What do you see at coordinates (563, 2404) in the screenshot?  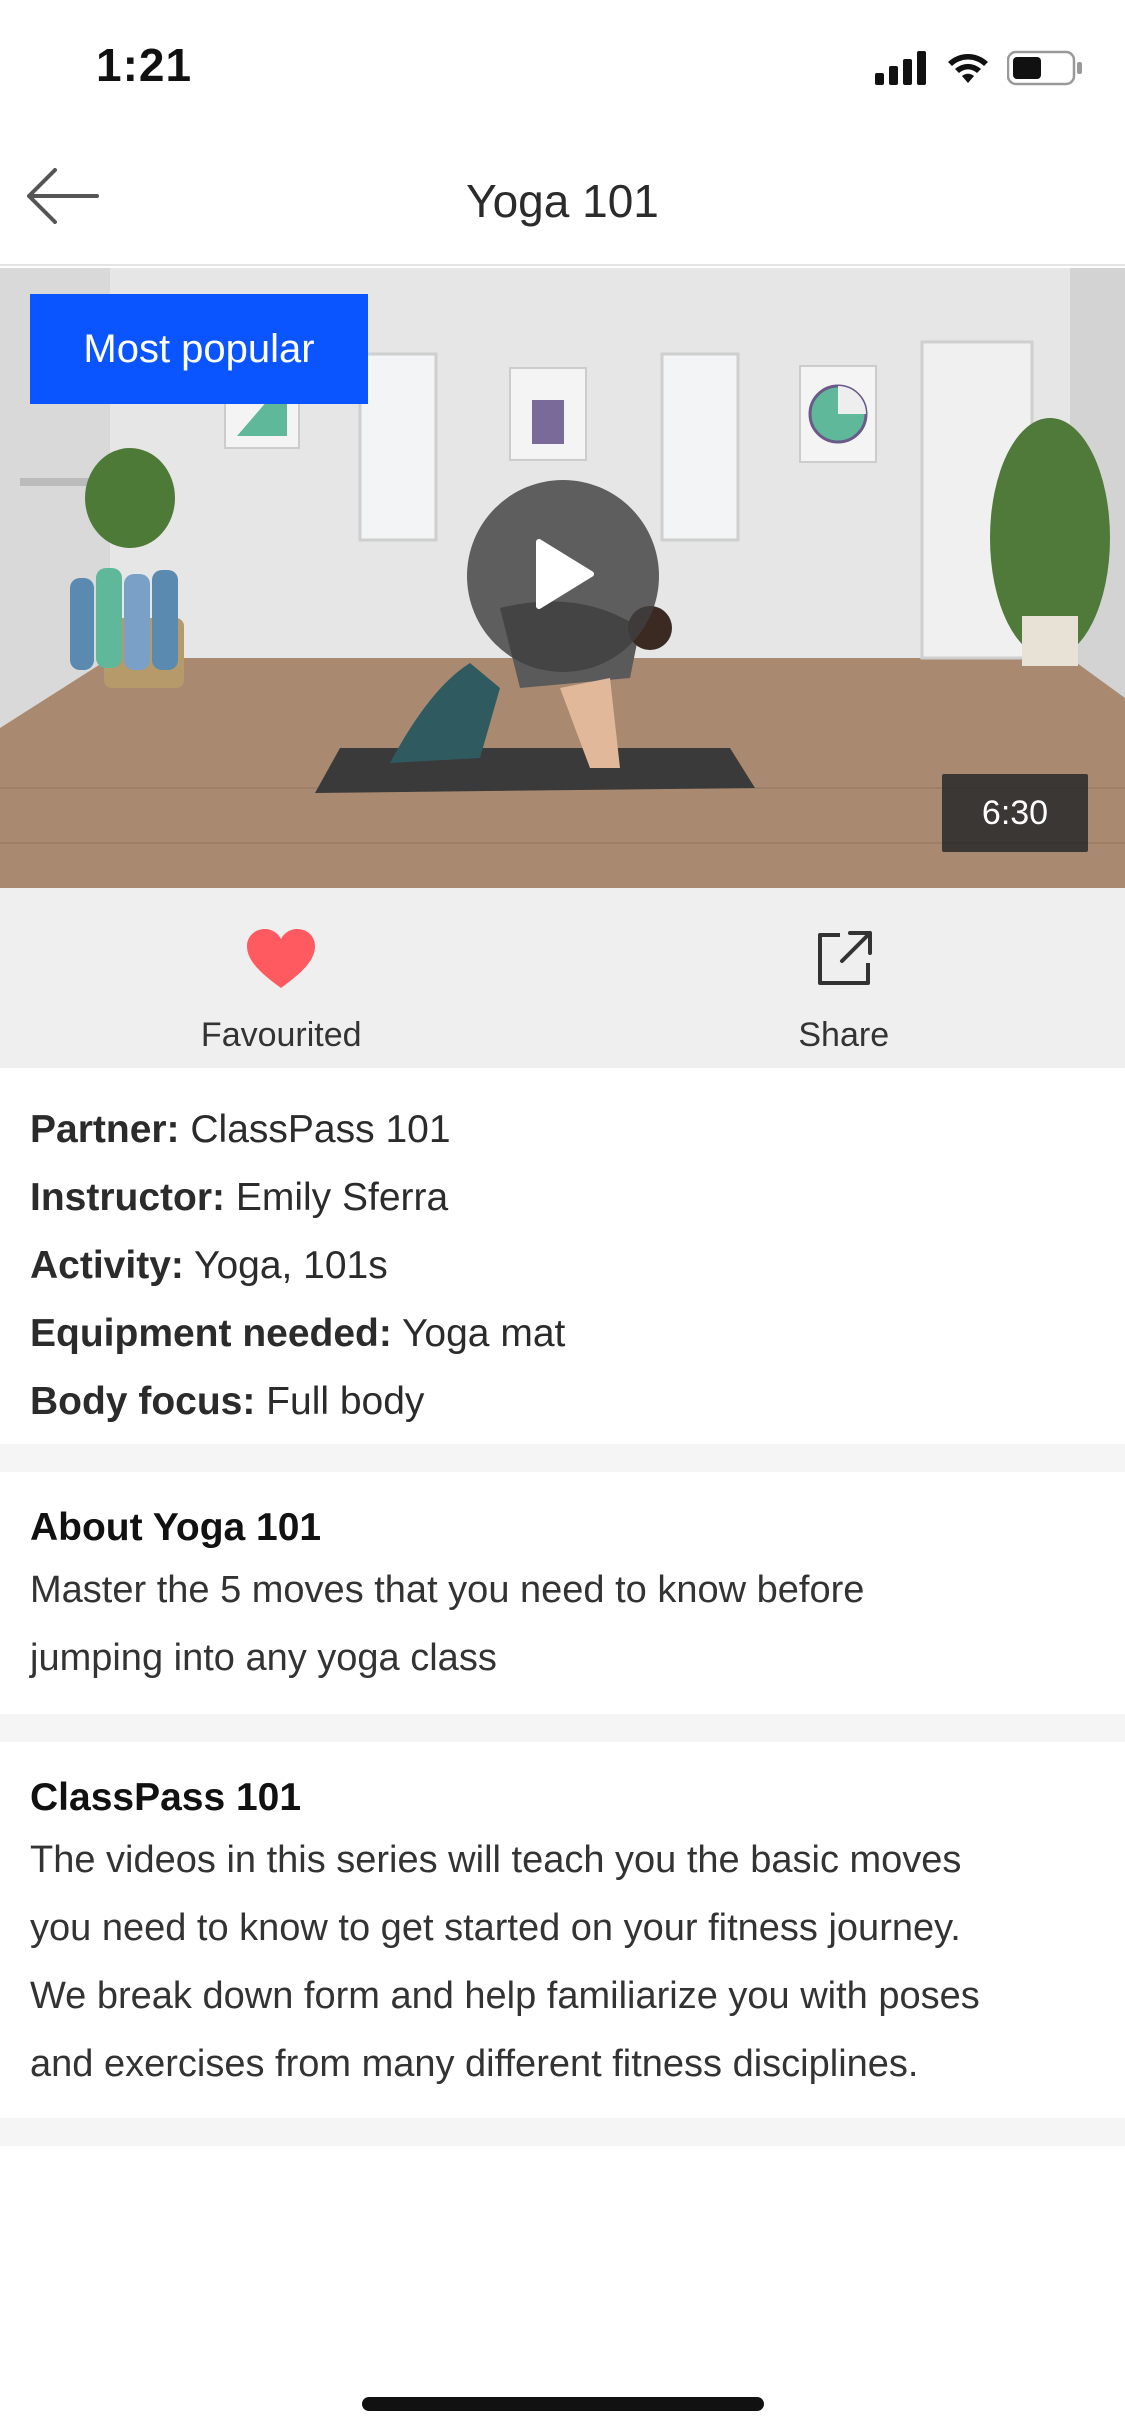 I see `home-indicator` at bounding box center [563, 2404].